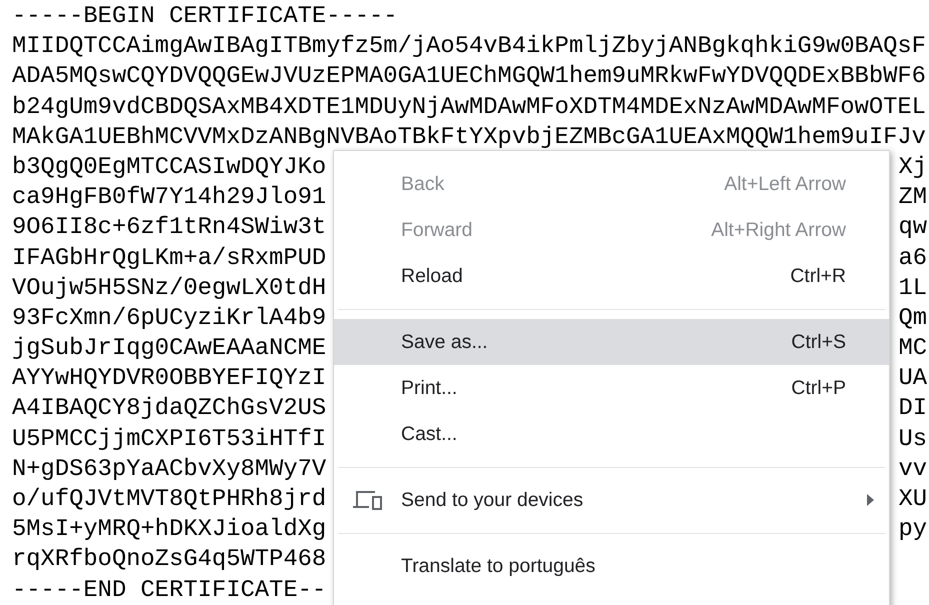 This screenshot has height=605, width=929. What do you see at coordinates (611, 276) in the screenshot?
I see `menu-item: Reload Ctrl+R` at bounding box center [611, 276].